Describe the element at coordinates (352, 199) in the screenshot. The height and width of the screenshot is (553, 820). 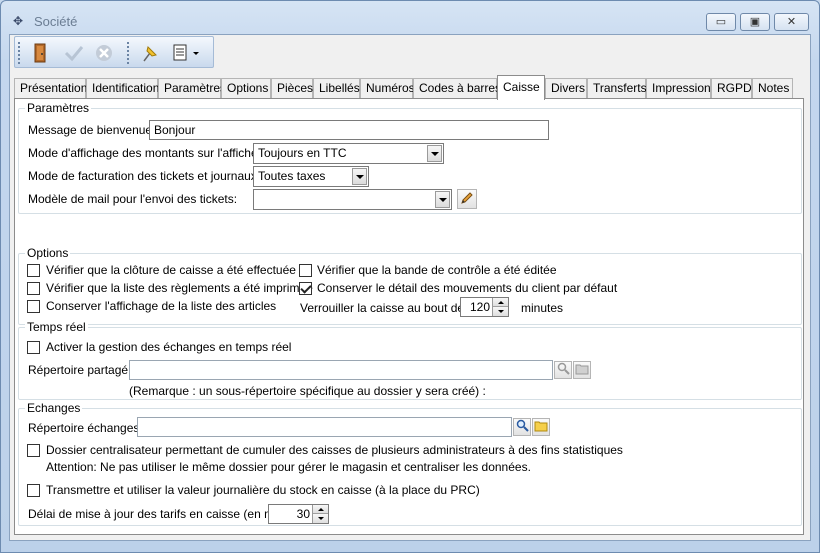
I see `mail-model-select` at that location.